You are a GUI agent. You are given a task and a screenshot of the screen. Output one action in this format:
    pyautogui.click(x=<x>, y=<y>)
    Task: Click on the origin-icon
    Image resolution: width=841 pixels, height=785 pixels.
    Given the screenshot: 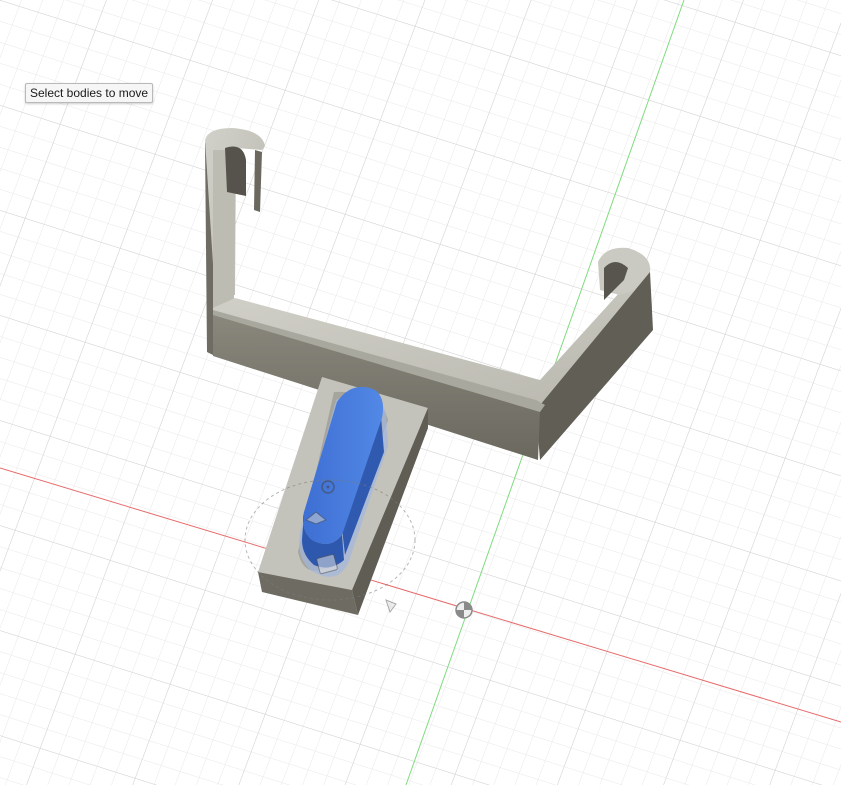 What is the action you would take?
    pyautogui.click(x=464, y=610)
    